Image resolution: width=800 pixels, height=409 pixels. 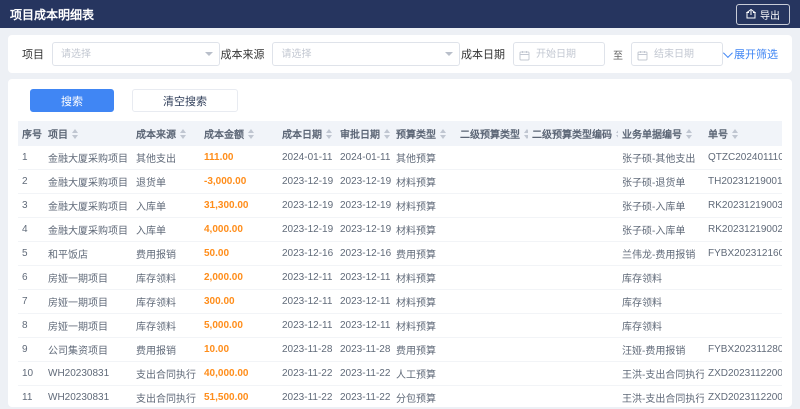 I want to click on cell-cost-source: 退货单, so click(x=166, y=181).